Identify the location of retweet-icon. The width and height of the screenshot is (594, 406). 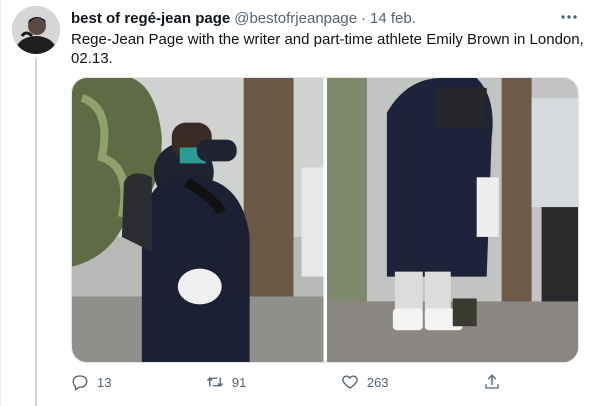
(214, 382).